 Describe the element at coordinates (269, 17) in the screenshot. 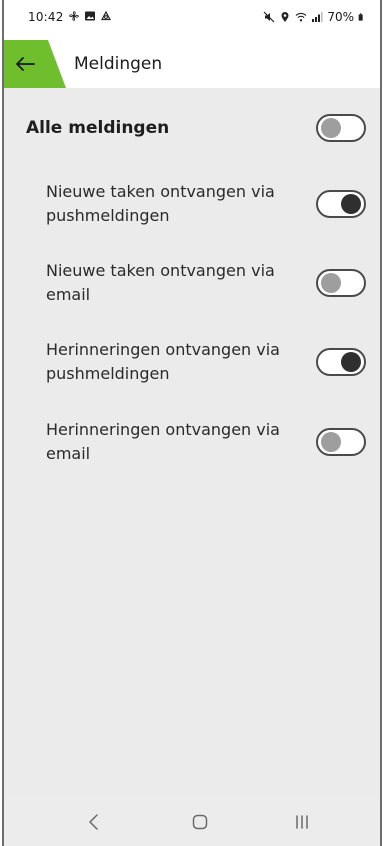

I see `mute-icon` at that location.